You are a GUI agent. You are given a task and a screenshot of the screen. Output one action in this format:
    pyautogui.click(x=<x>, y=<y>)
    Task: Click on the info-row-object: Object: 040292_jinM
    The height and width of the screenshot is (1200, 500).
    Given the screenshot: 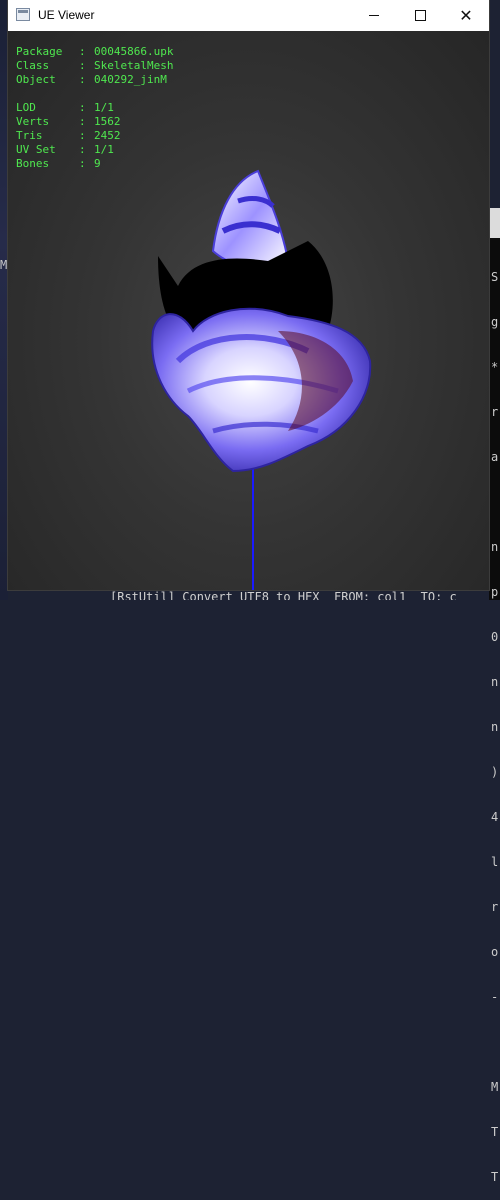 What is the action you would take?
    pyautogui.click(x=94, y=80)
    